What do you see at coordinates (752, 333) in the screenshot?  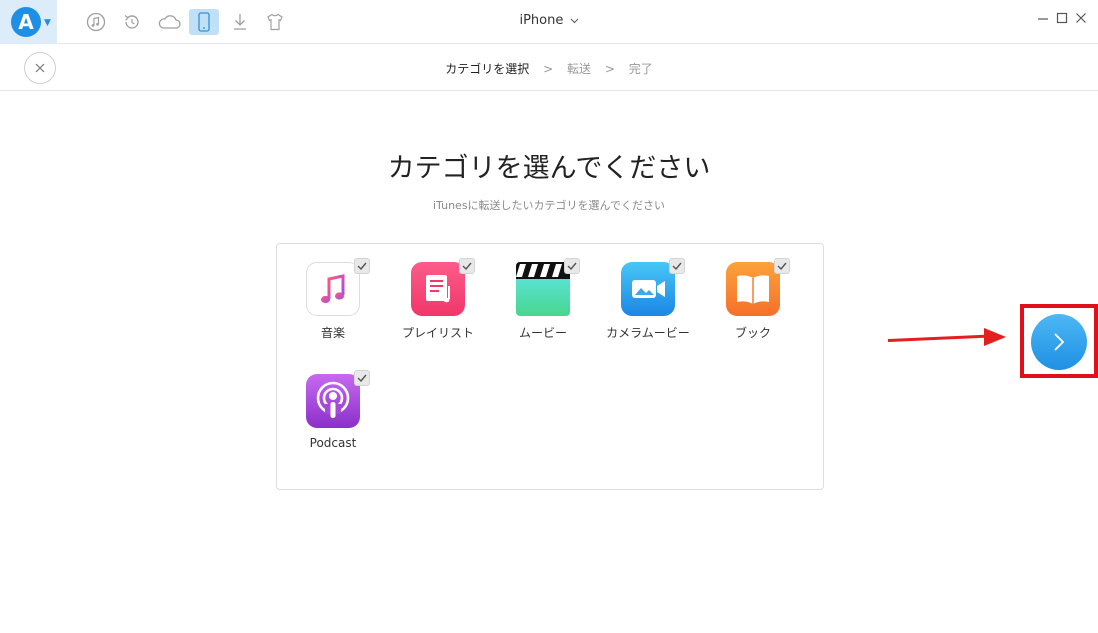 I see `category-label: ブック` at bounding box center [752, 333].